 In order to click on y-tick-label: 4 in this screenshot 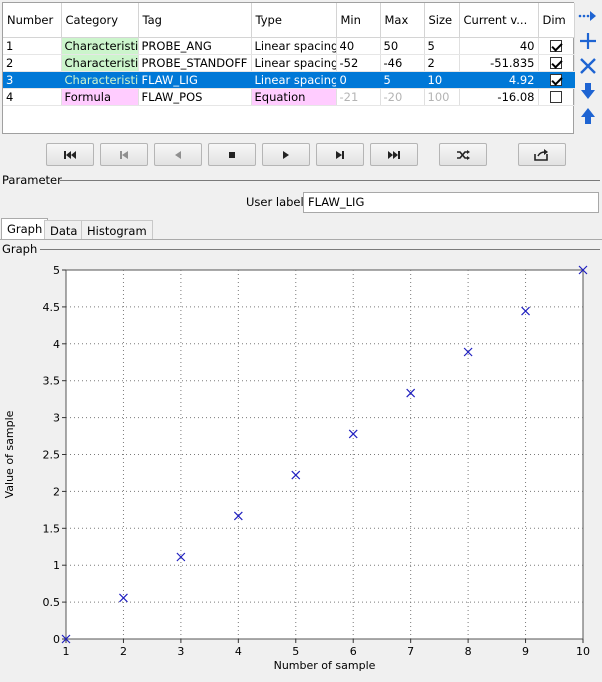, I will do `click(56, 344)`.